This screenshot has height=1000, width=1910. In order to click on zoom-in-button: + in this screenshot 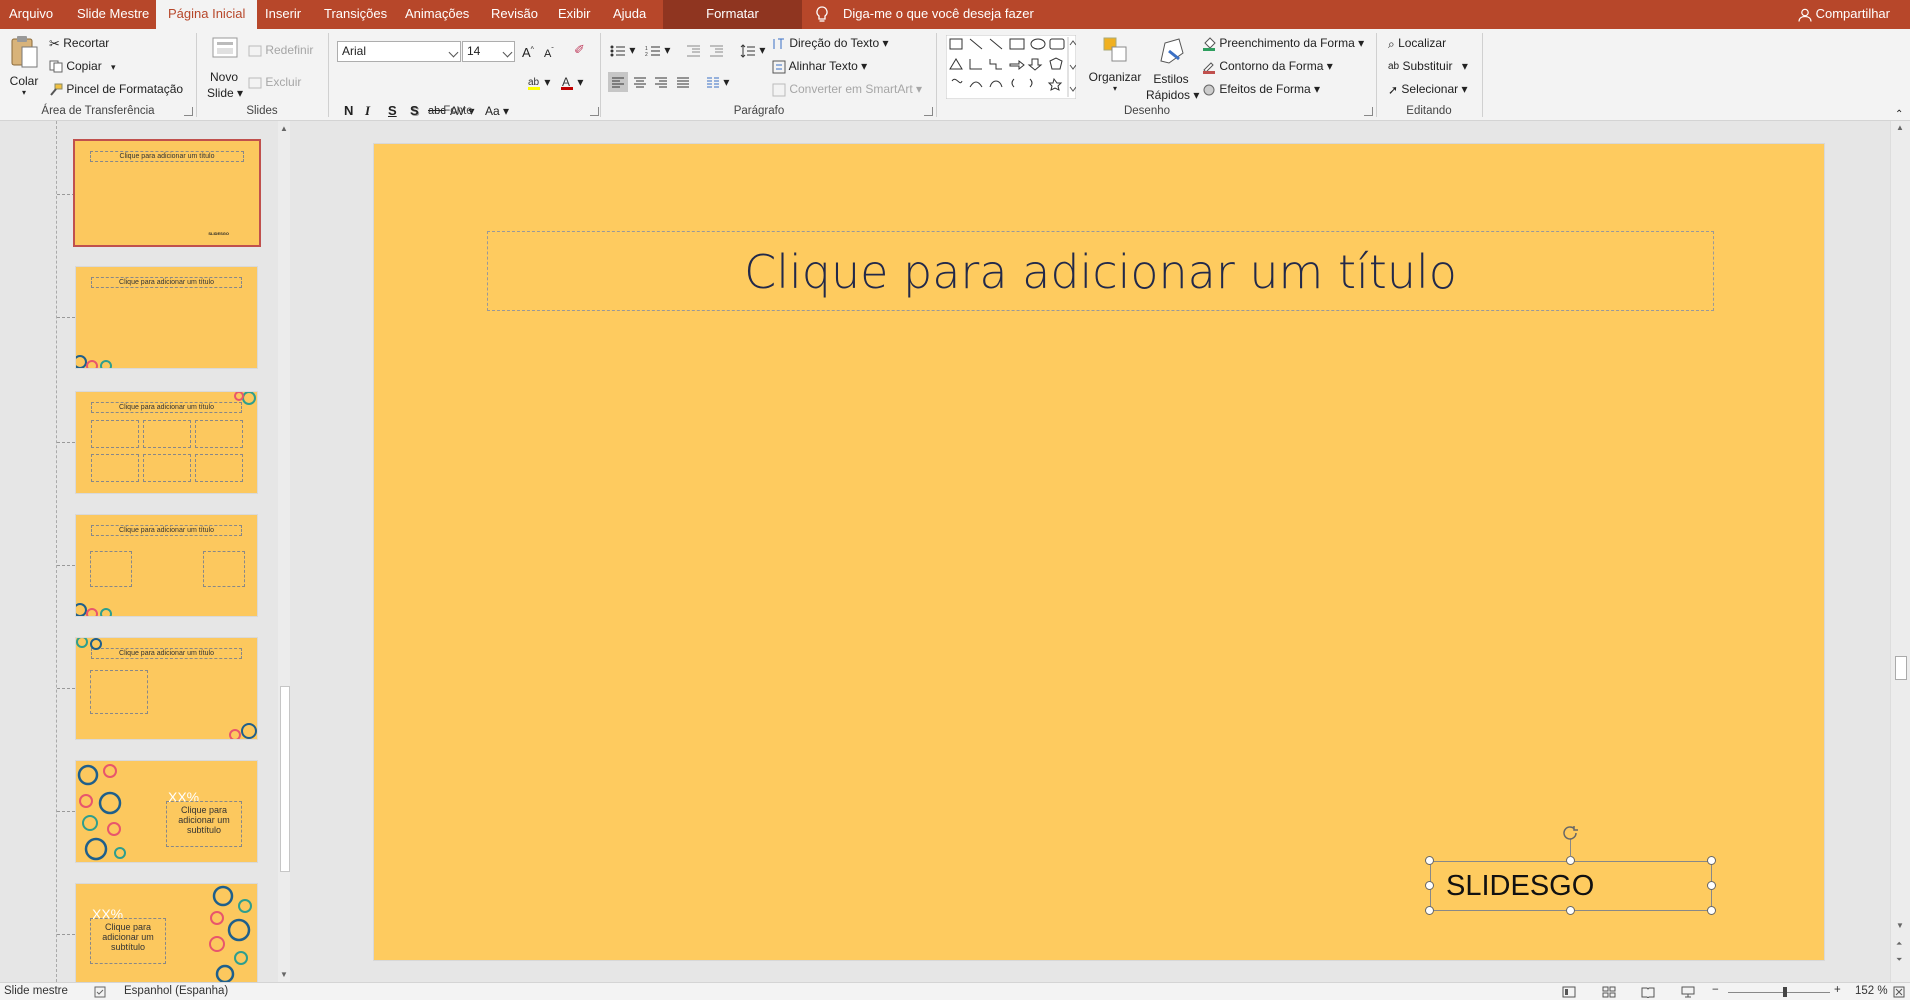, I will do `click(1837, 990)`.